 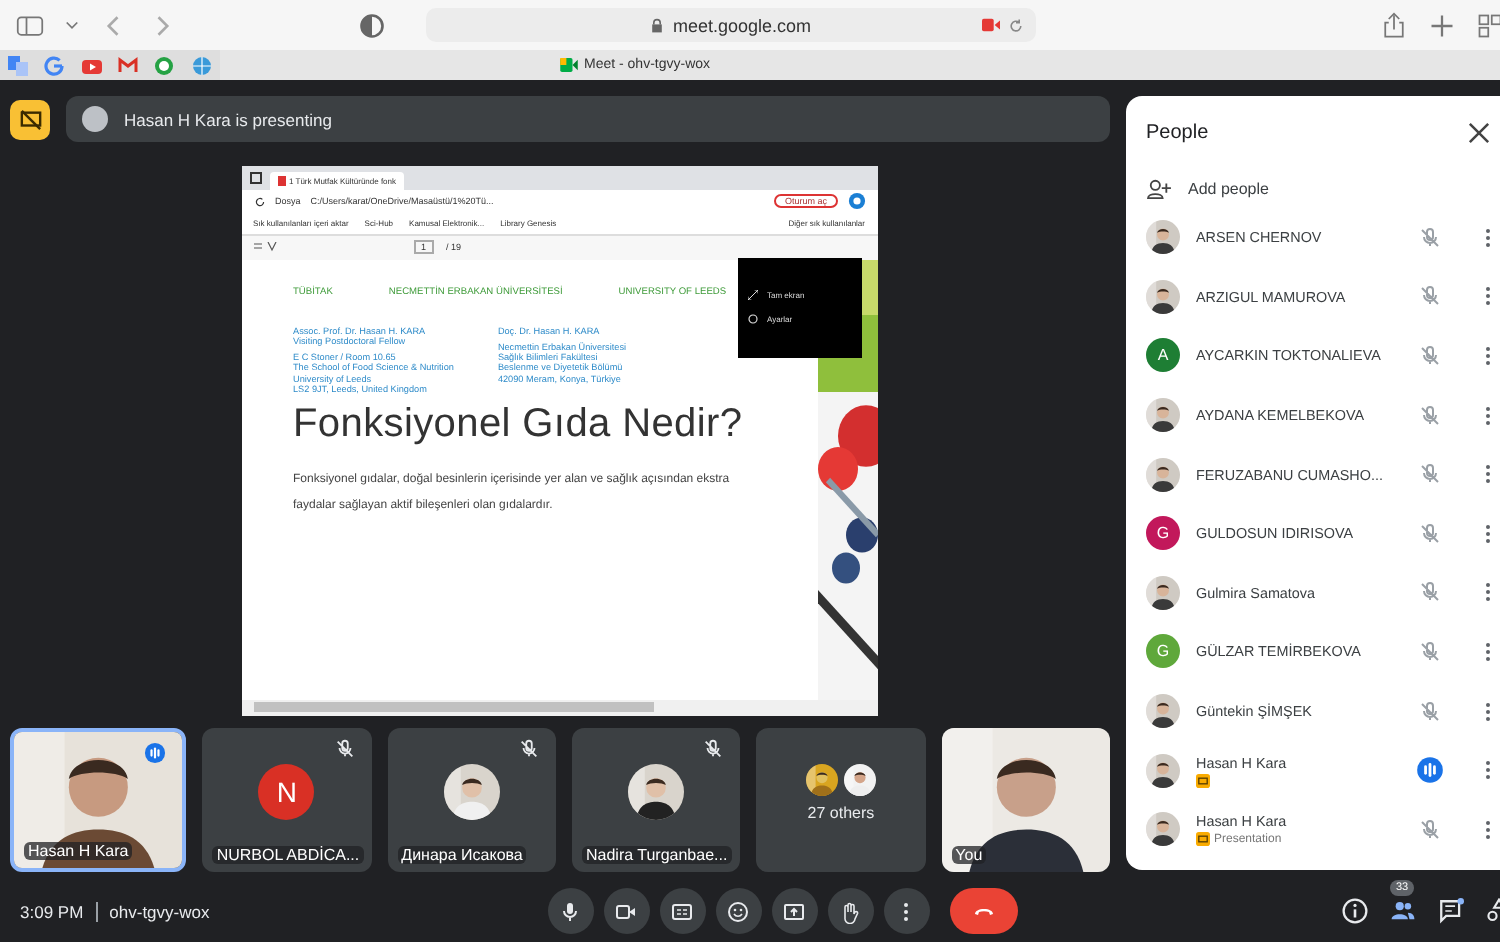 I want to click on new-tab-icon, so click(x=1442, y=25).